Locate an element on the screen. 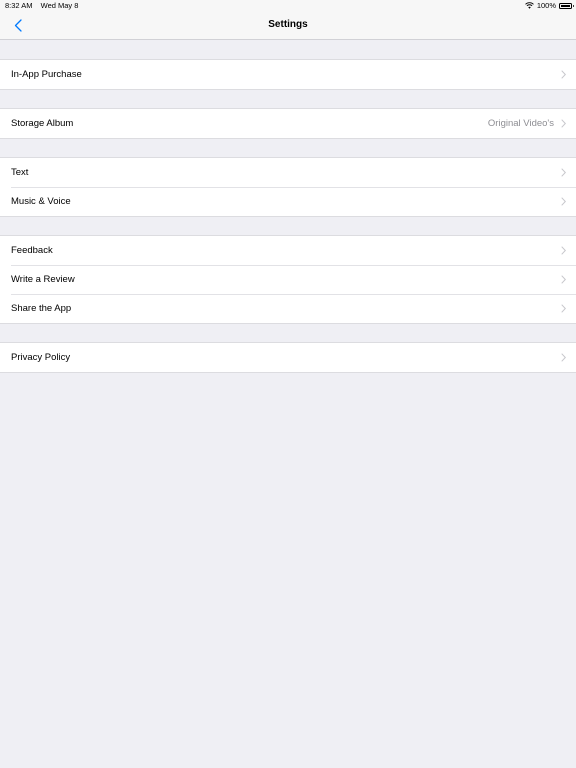 The height and width of the screenshot is (768, 576). row-label: Feedback is located at coordinates (32, 250).